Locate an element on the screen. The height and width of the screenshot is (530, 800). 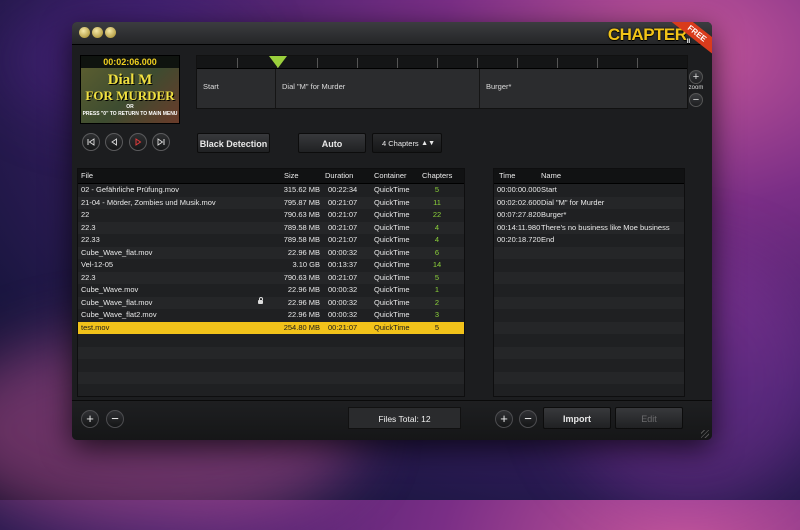
add-chapter-button: + is located at coordinates (504, 419).